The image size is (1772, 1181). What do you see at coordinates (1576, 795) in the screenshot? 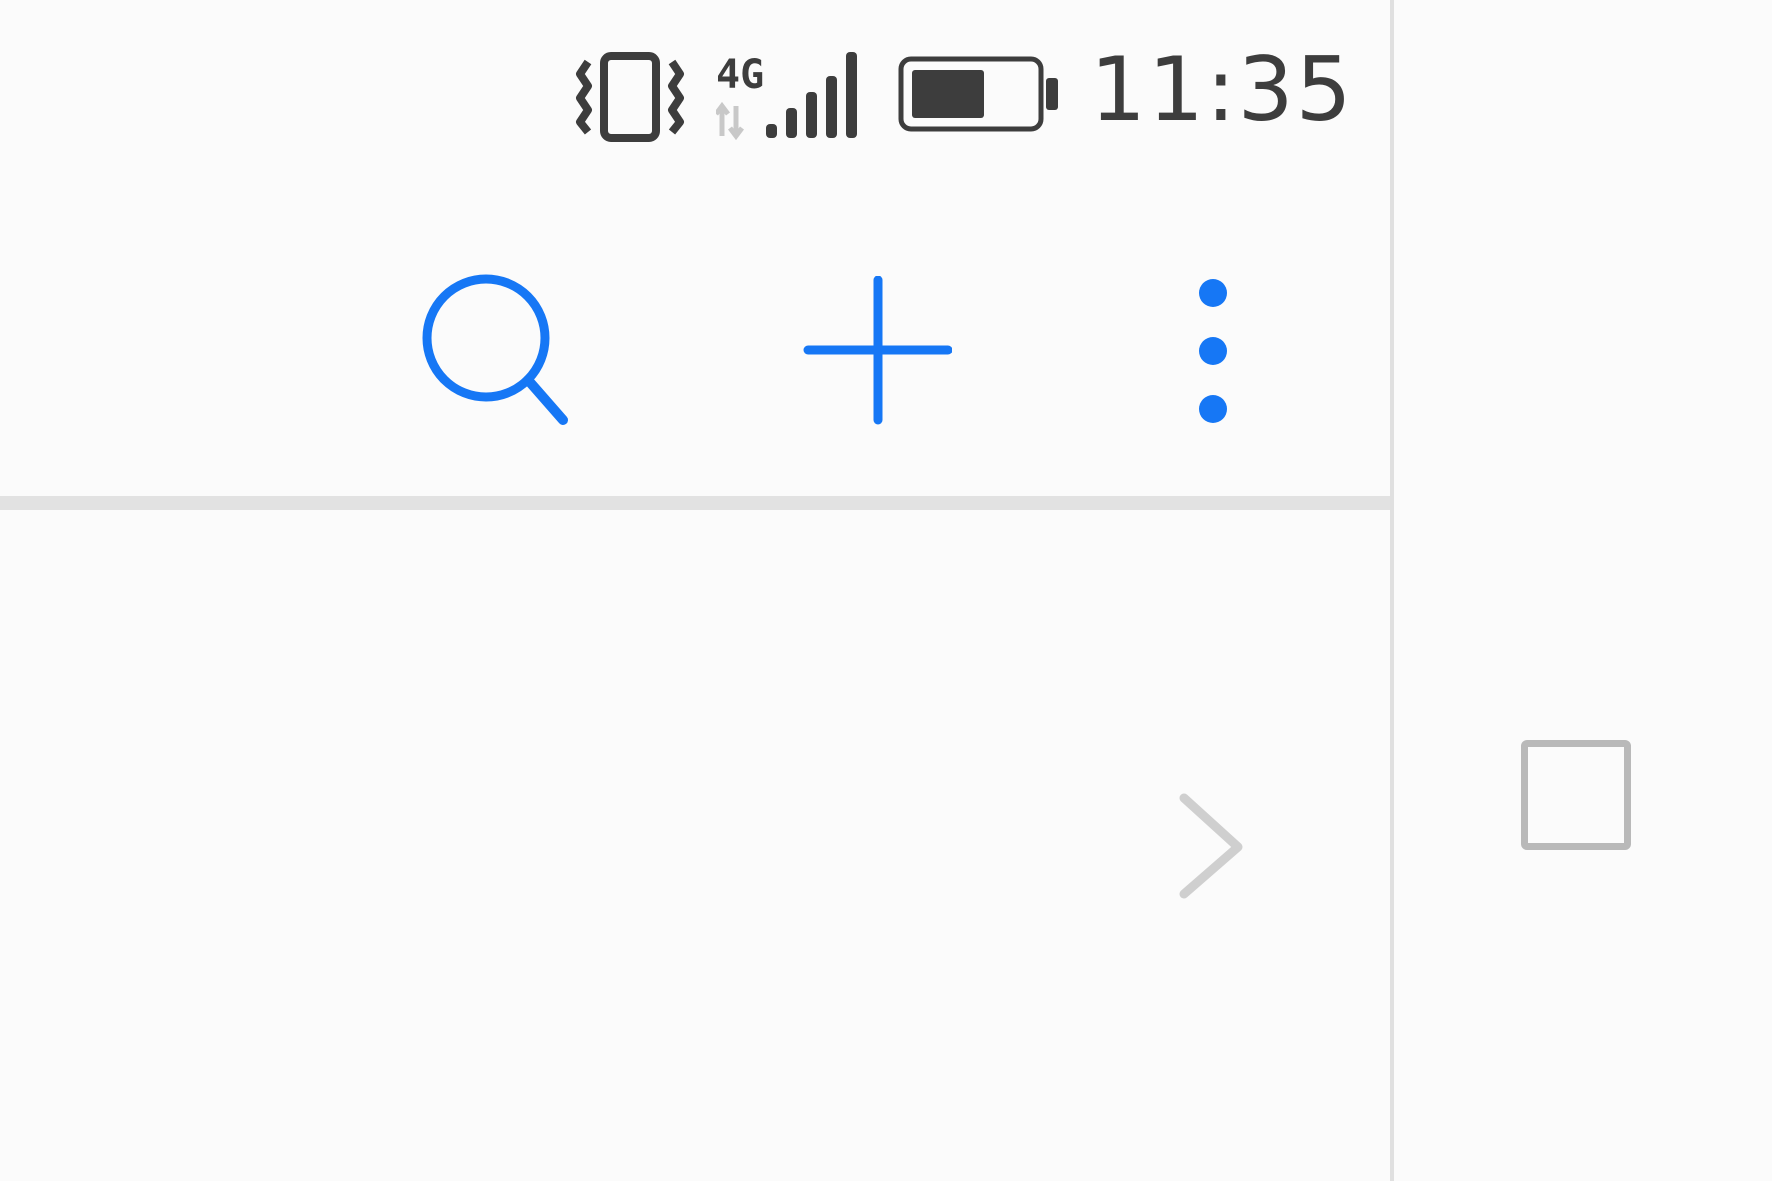
I see `checkbox` at bounding box center [1576, 795].